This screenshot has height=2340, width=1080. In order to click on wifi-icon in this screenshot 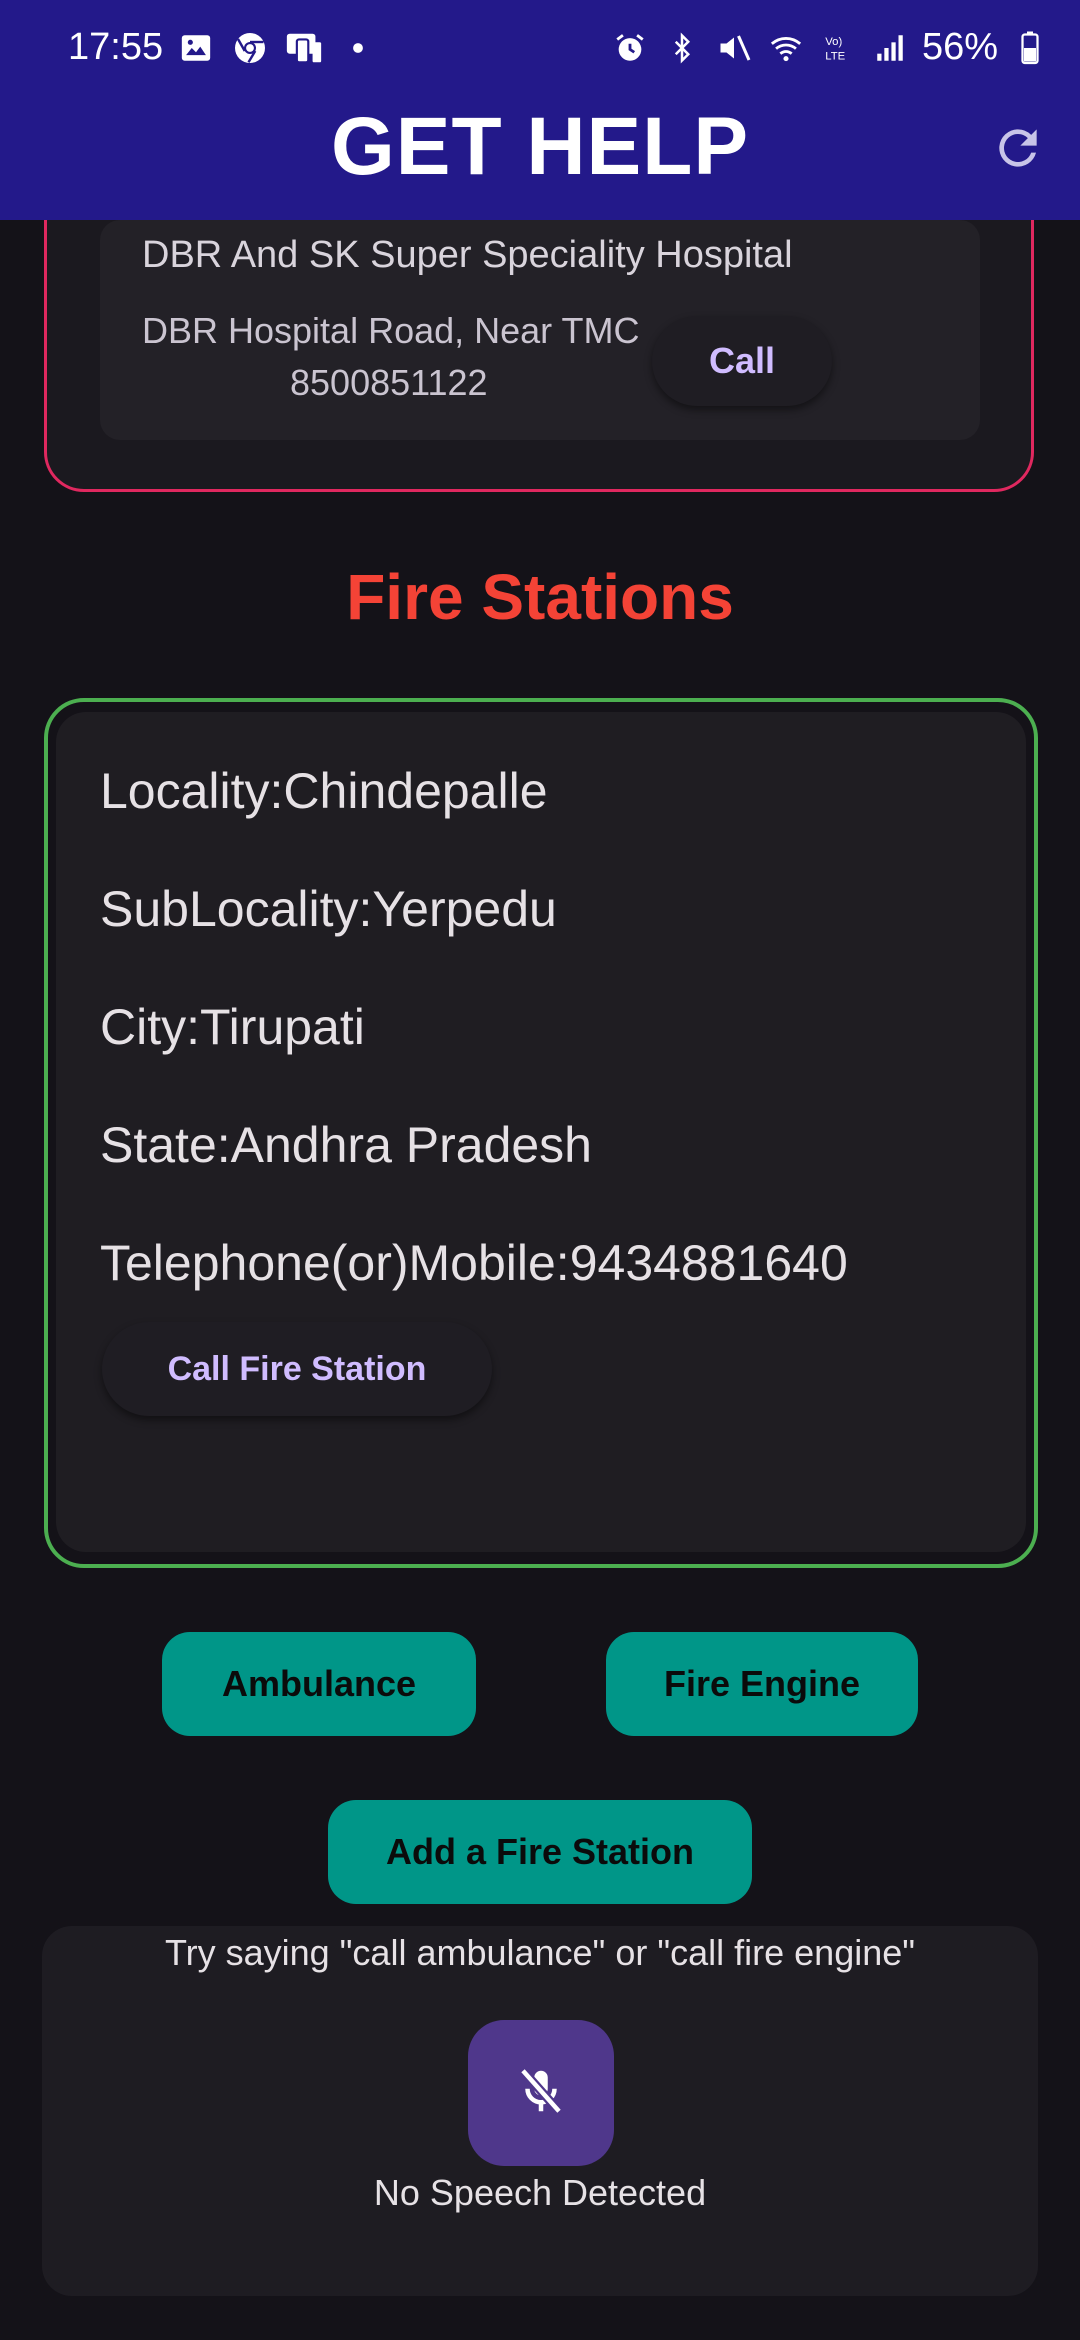, I will do `click(786, 48)`.